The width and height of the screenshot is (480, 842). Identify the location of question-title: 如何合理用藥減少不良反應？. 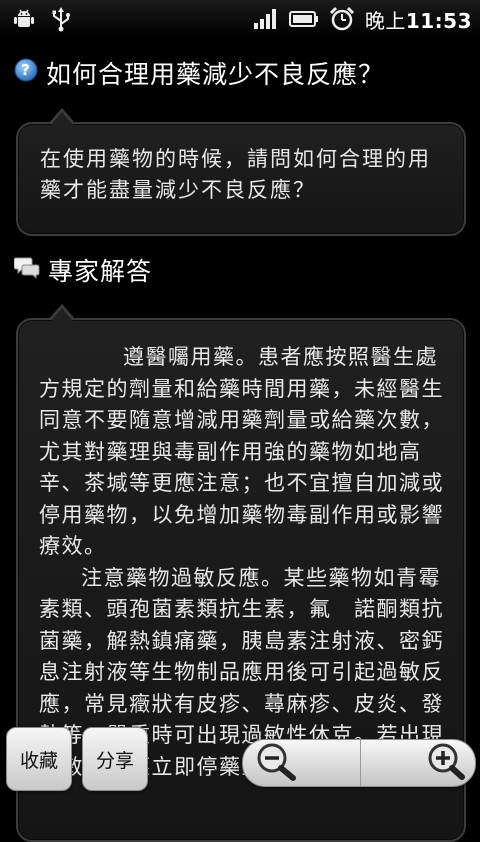
(215, 74).